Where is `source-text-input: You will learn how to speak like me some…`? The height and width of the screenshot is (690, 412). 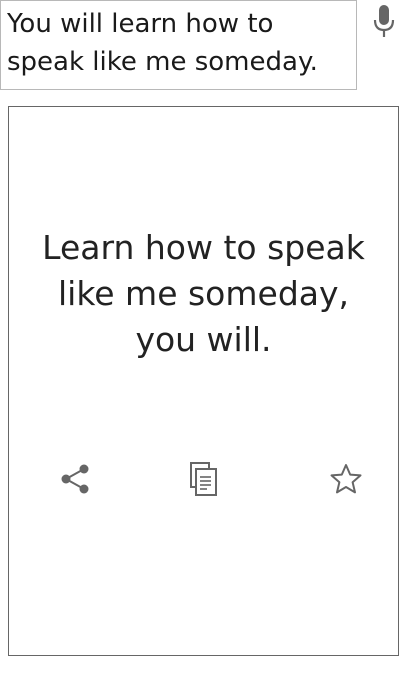 source-text-input: You will learn how to speak like me some… is located at coordinates (178, 45).